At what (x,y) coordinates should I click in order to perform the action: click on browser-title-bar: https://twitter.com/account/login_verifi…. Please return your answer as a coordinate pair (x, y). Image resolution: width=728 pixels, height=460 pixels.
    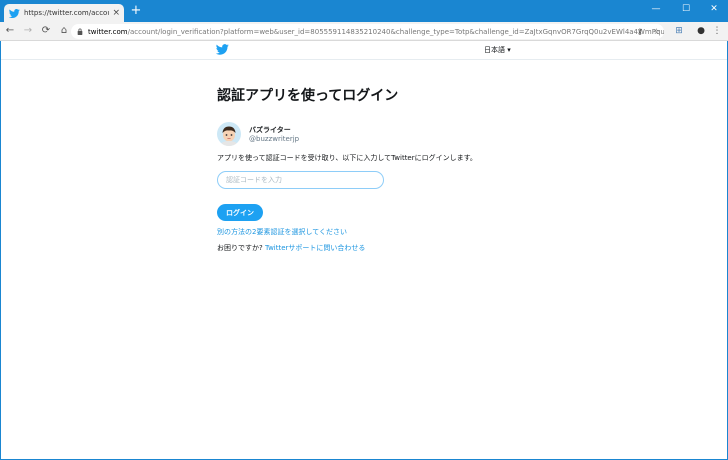
    Looking at the image, I should click on (364, 11).